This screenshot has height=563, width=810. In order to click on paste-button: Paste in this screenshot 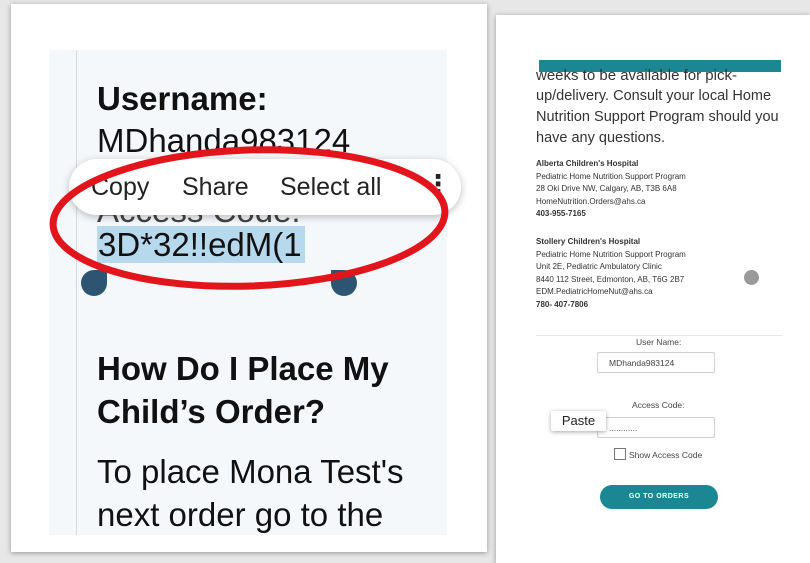, I will do `click(578, 421)`.